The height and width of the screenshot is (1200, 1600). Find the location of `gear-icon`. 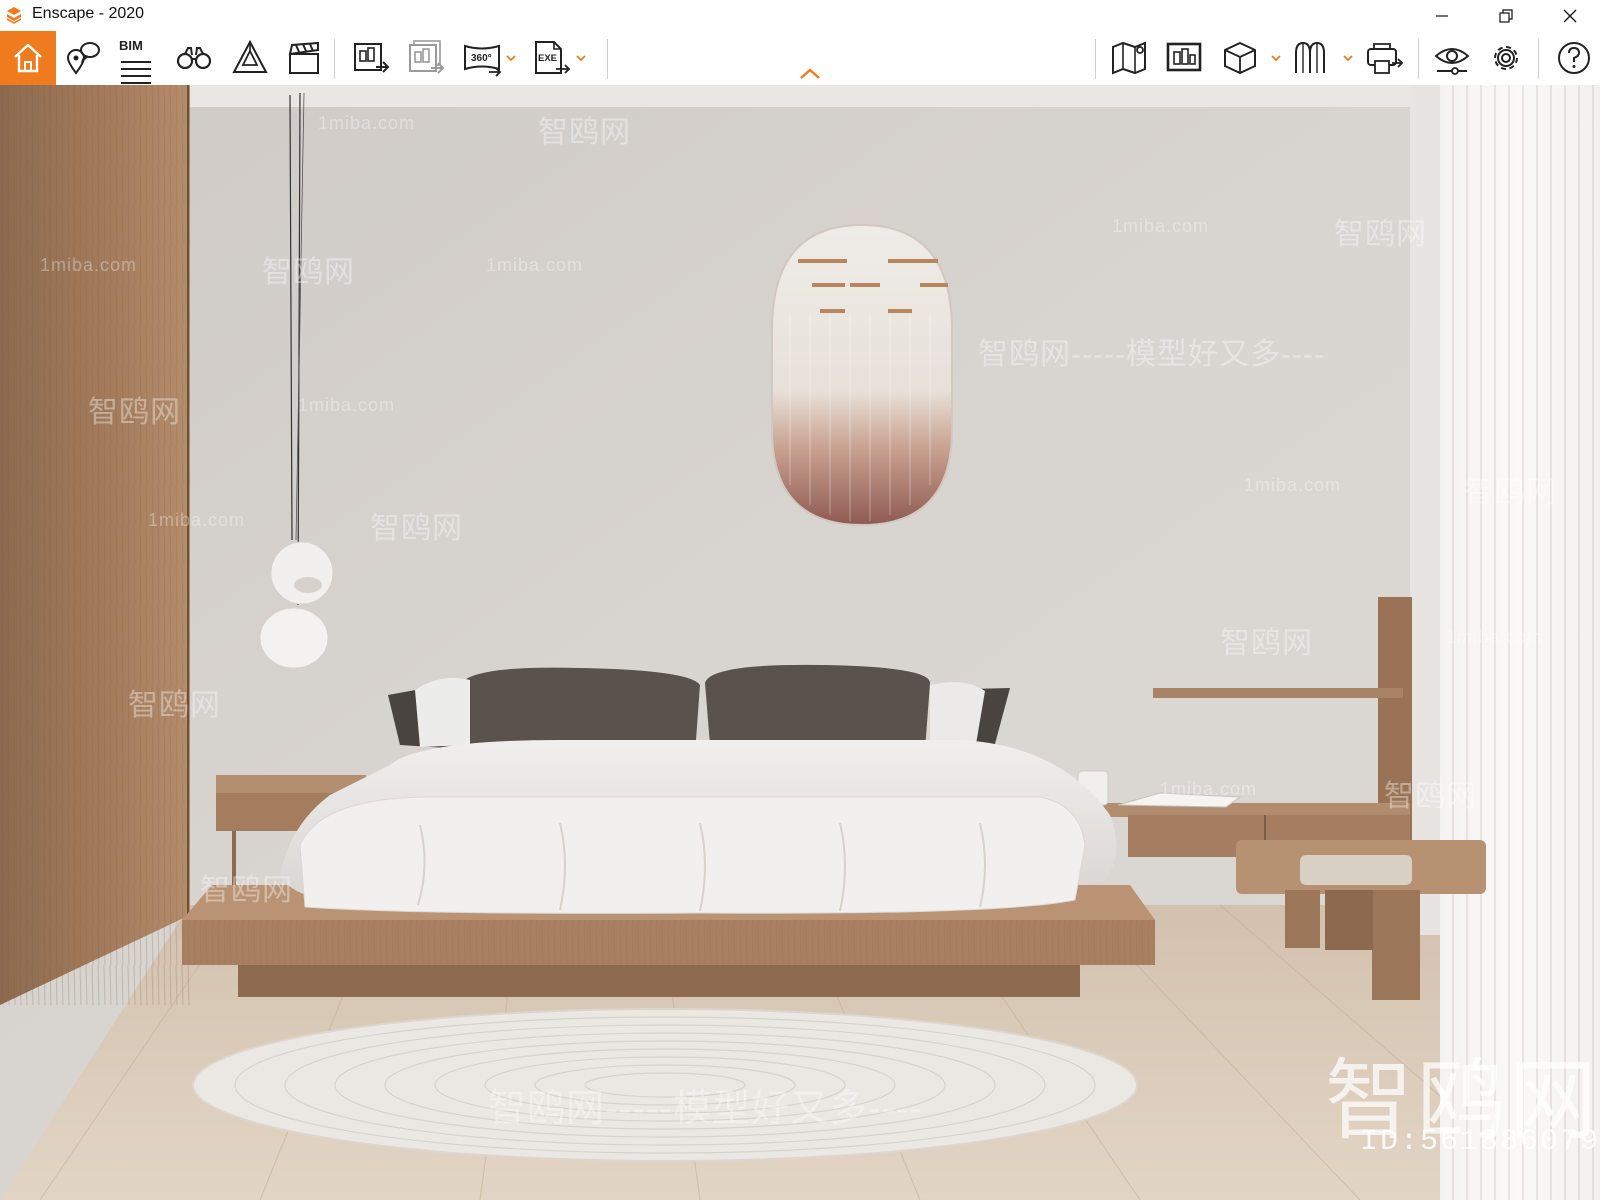

gear-icon is located at coordinates (1506, 58).